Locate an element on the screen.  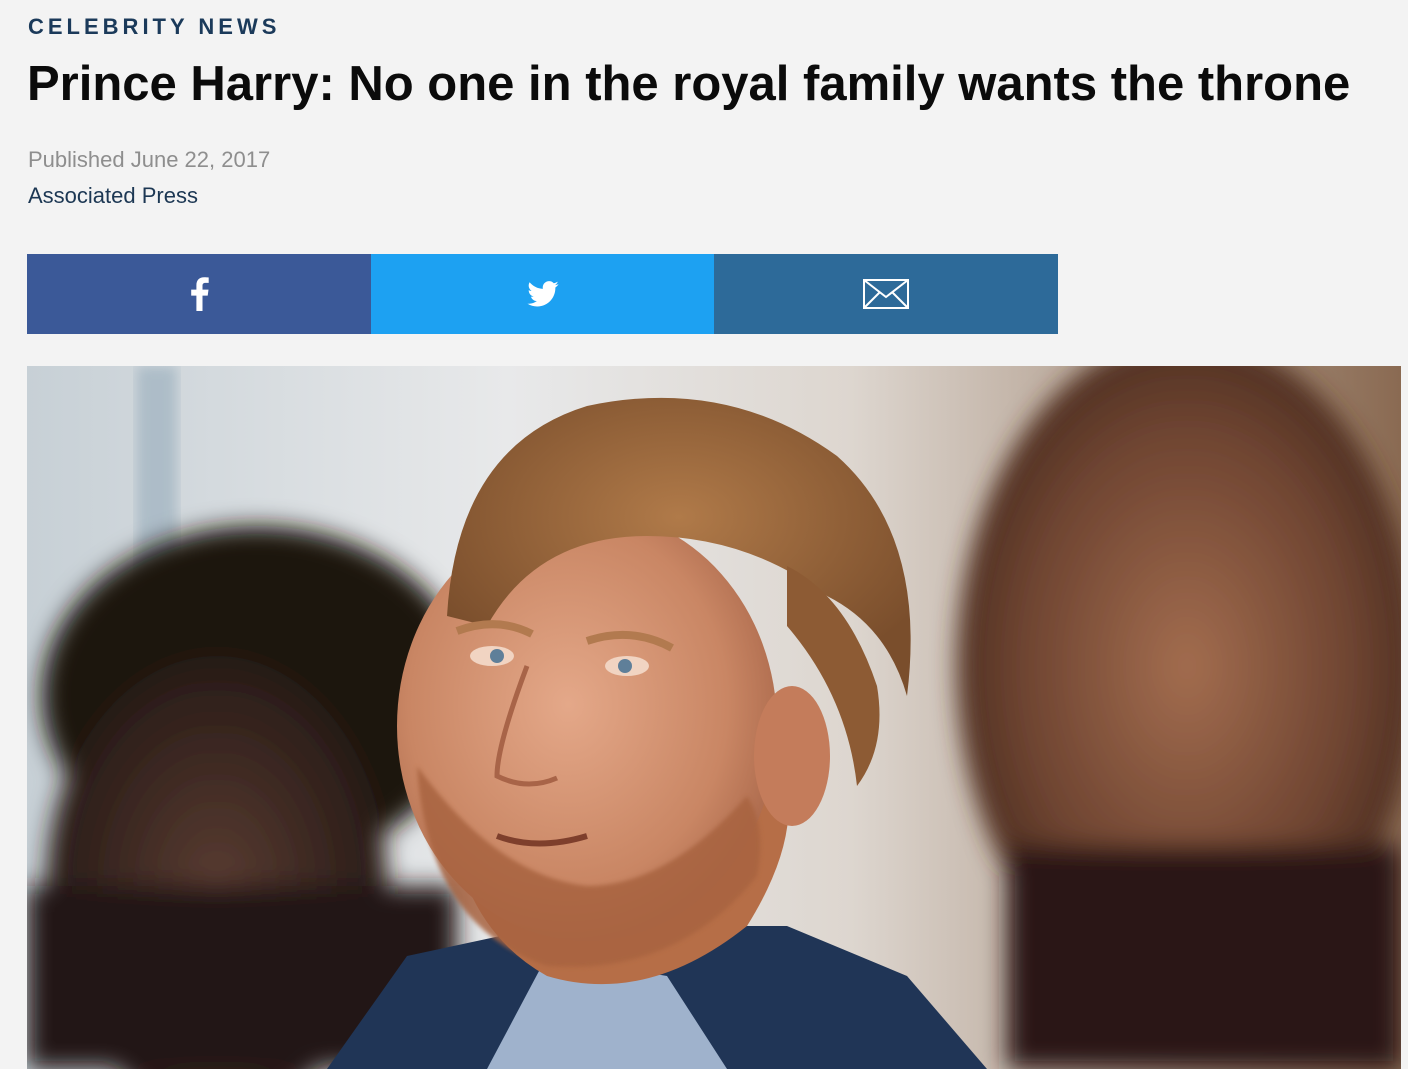
author-byline: Associated Press is located at coordinates (113, 196).